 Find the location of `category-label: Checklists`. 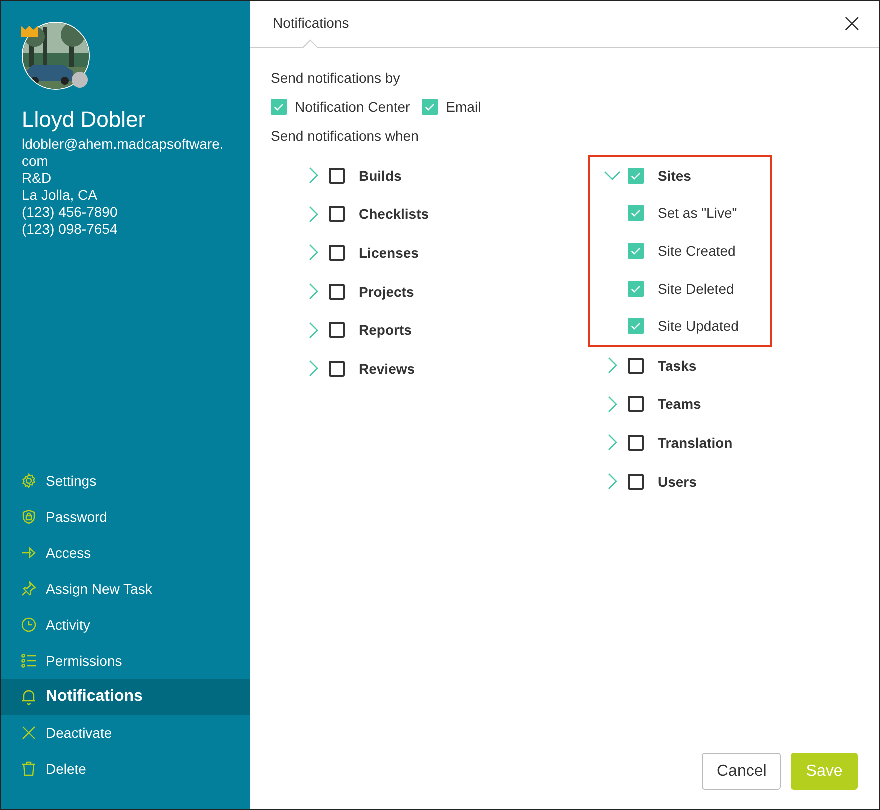

category-label: Checklists is located at coordinates (394, 214).